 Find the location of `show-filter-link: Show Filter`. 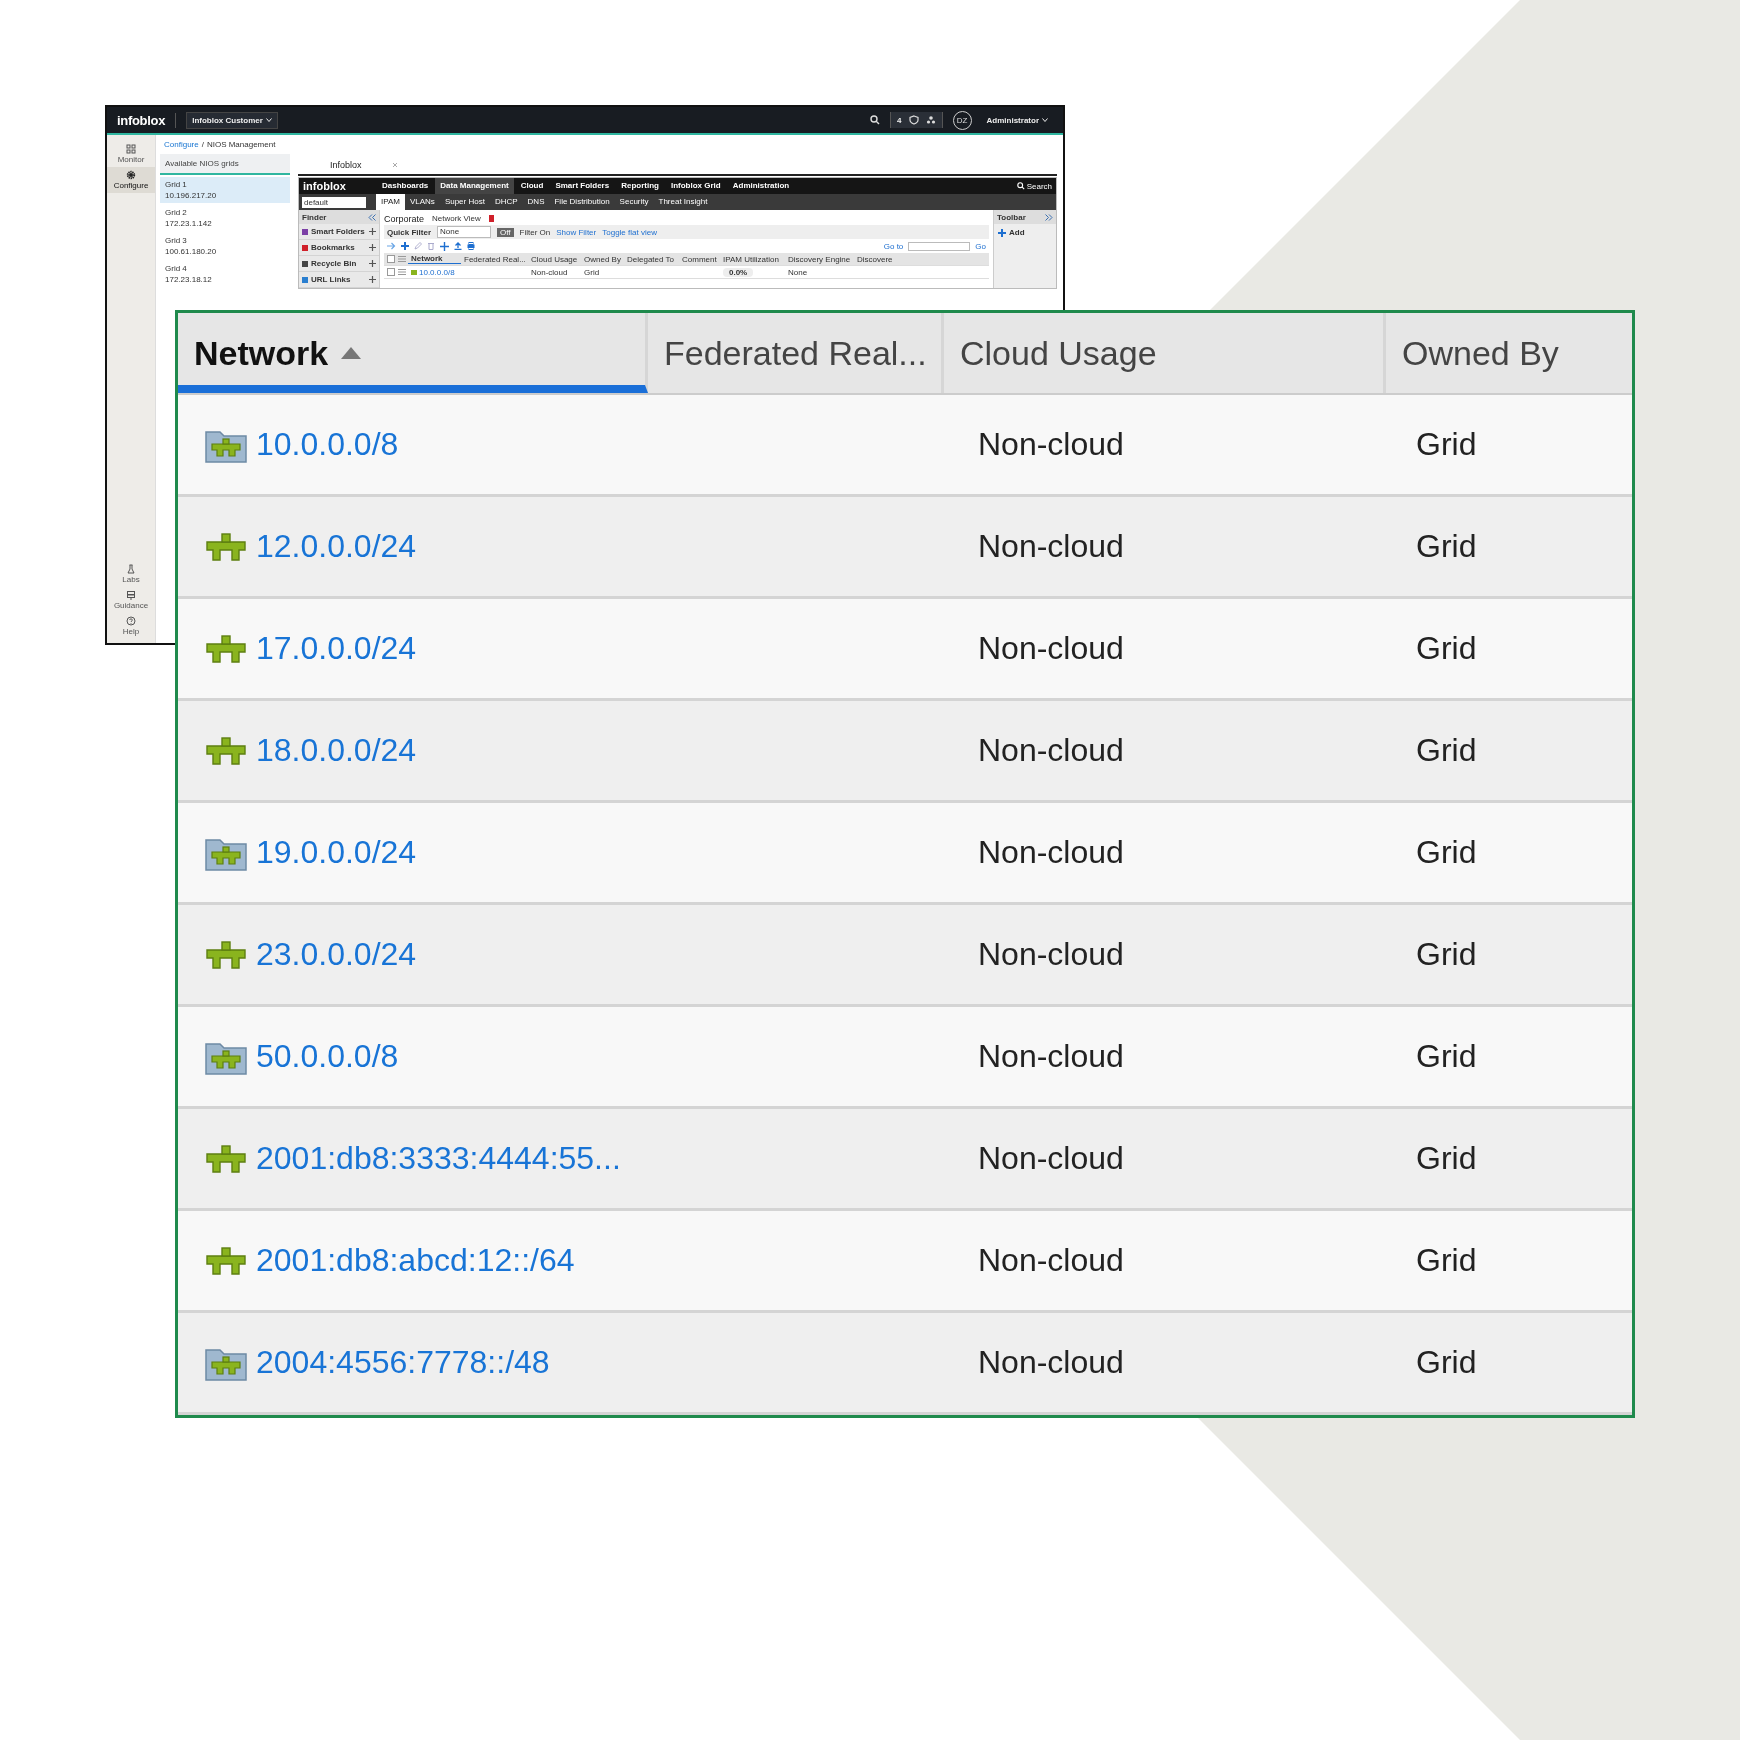

show-filter-link: Show Filter is located at coordinates (576, 232).